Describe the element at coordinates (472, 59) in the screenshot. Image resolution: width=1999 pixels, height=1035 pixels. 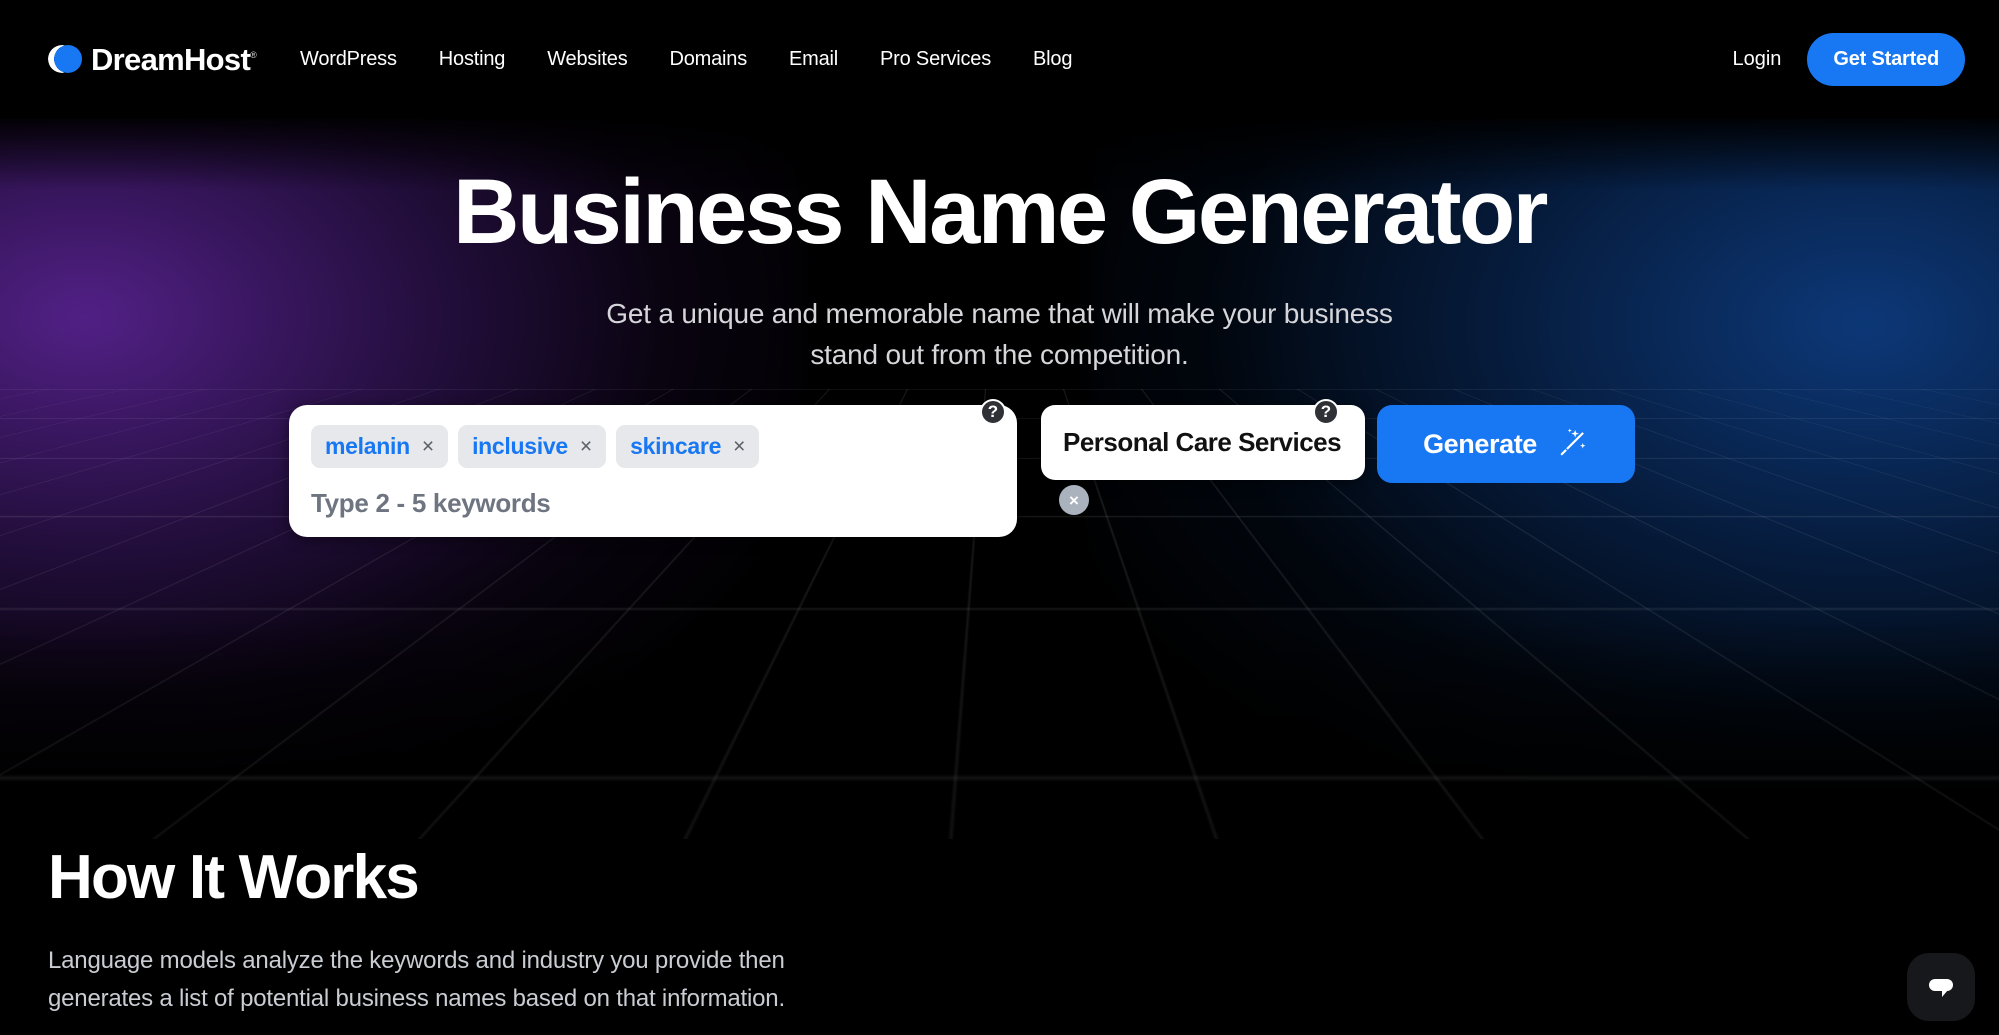
I see `nav-item-hosting: Hosting` at that location.